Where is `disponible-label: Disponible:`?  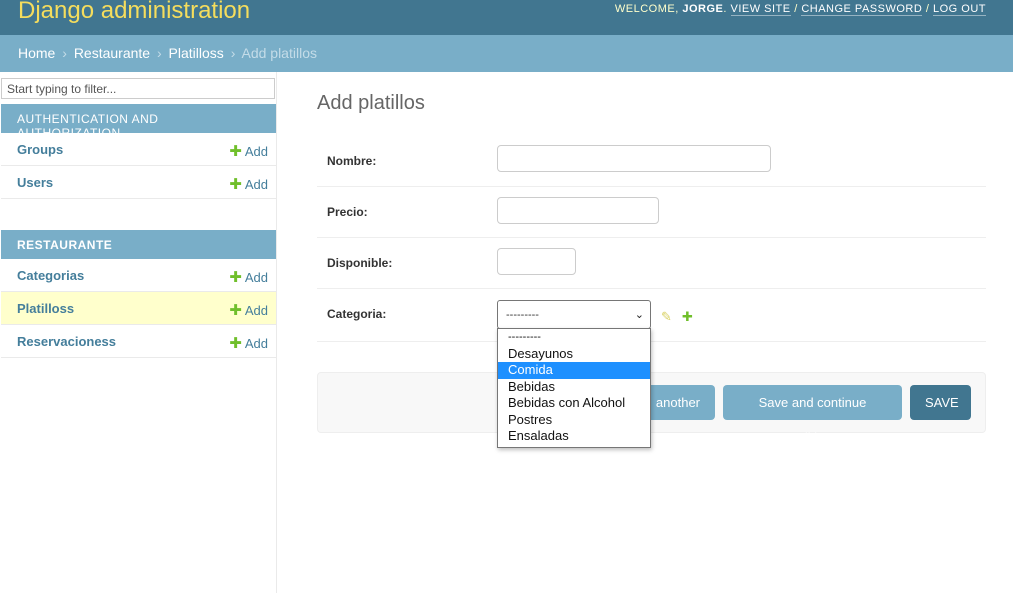
disponible-label: Disponible: is located at coordinates (360, 263).